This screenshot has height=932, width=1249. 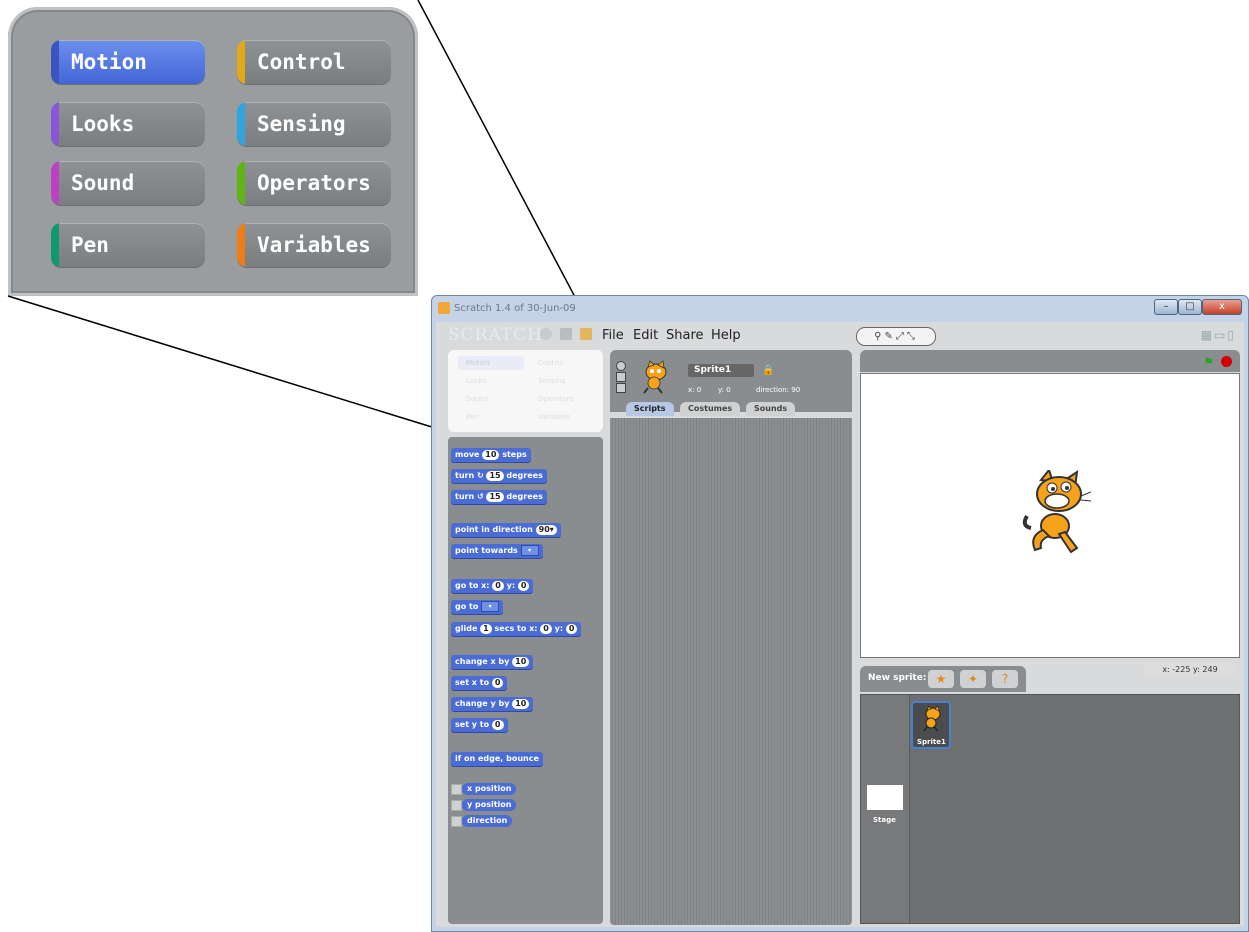 What do you see at coordinates (563, 417) in the screenshot?
I see `palette-variables: Variables` at bounding box center [563, 417].